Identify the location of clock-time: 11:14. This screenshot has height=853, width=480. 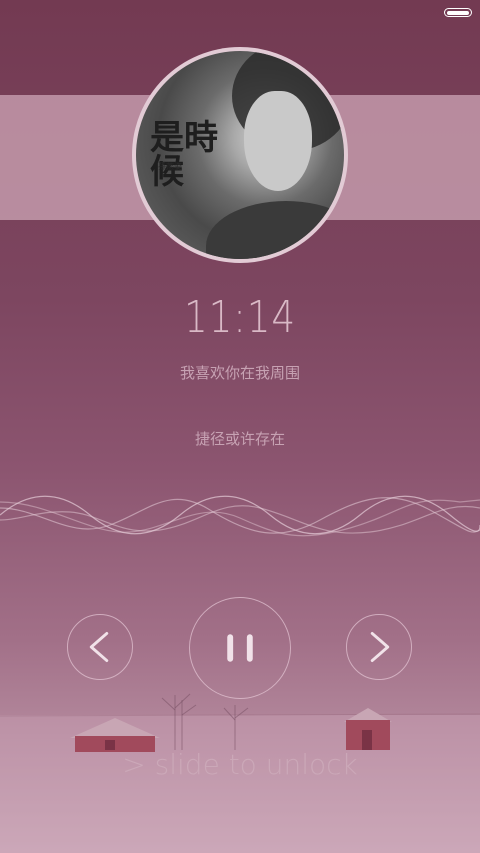
(240, 317).